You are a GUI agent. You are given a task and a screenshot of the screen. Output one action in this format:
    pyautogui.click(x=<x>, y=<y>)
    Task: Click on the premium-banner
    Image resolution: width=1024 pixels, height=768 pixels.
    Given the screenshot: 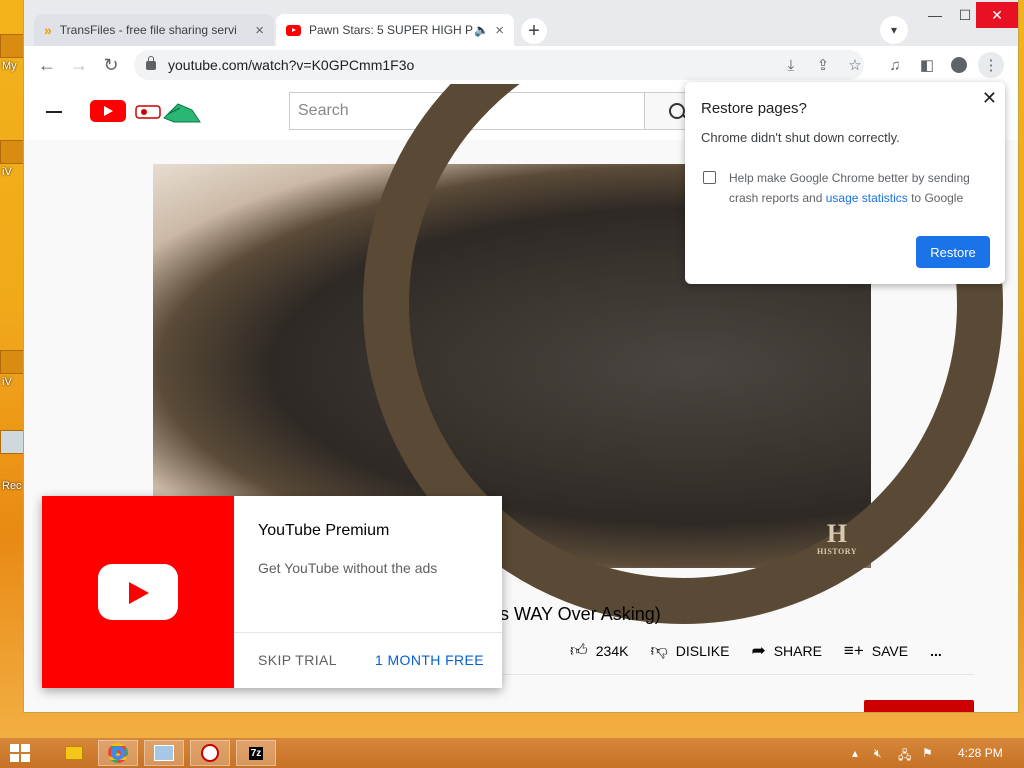 What is the action you would take?
    pyautogui.click(x=138, y=592)
    